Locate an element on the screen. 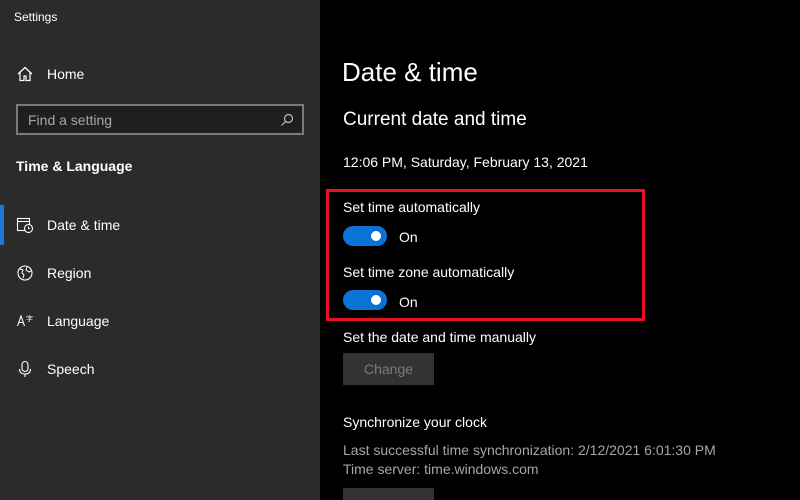 This screenshot has height=500, width=800. home-icon is located at coordinates (25, 74).